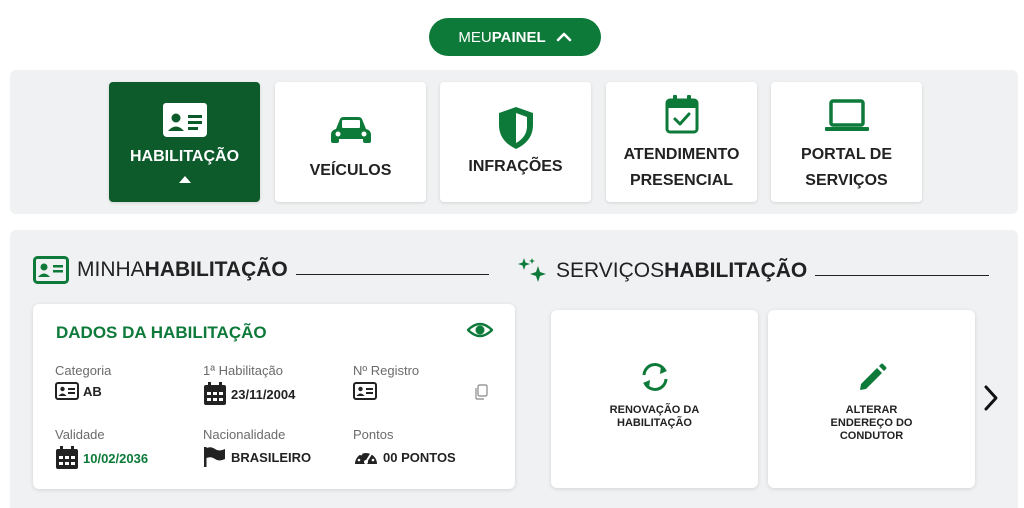 This screenshot has height=508, width=1024. I want to click on tile-label-line1: PORTAL DE, so click(846, 154).